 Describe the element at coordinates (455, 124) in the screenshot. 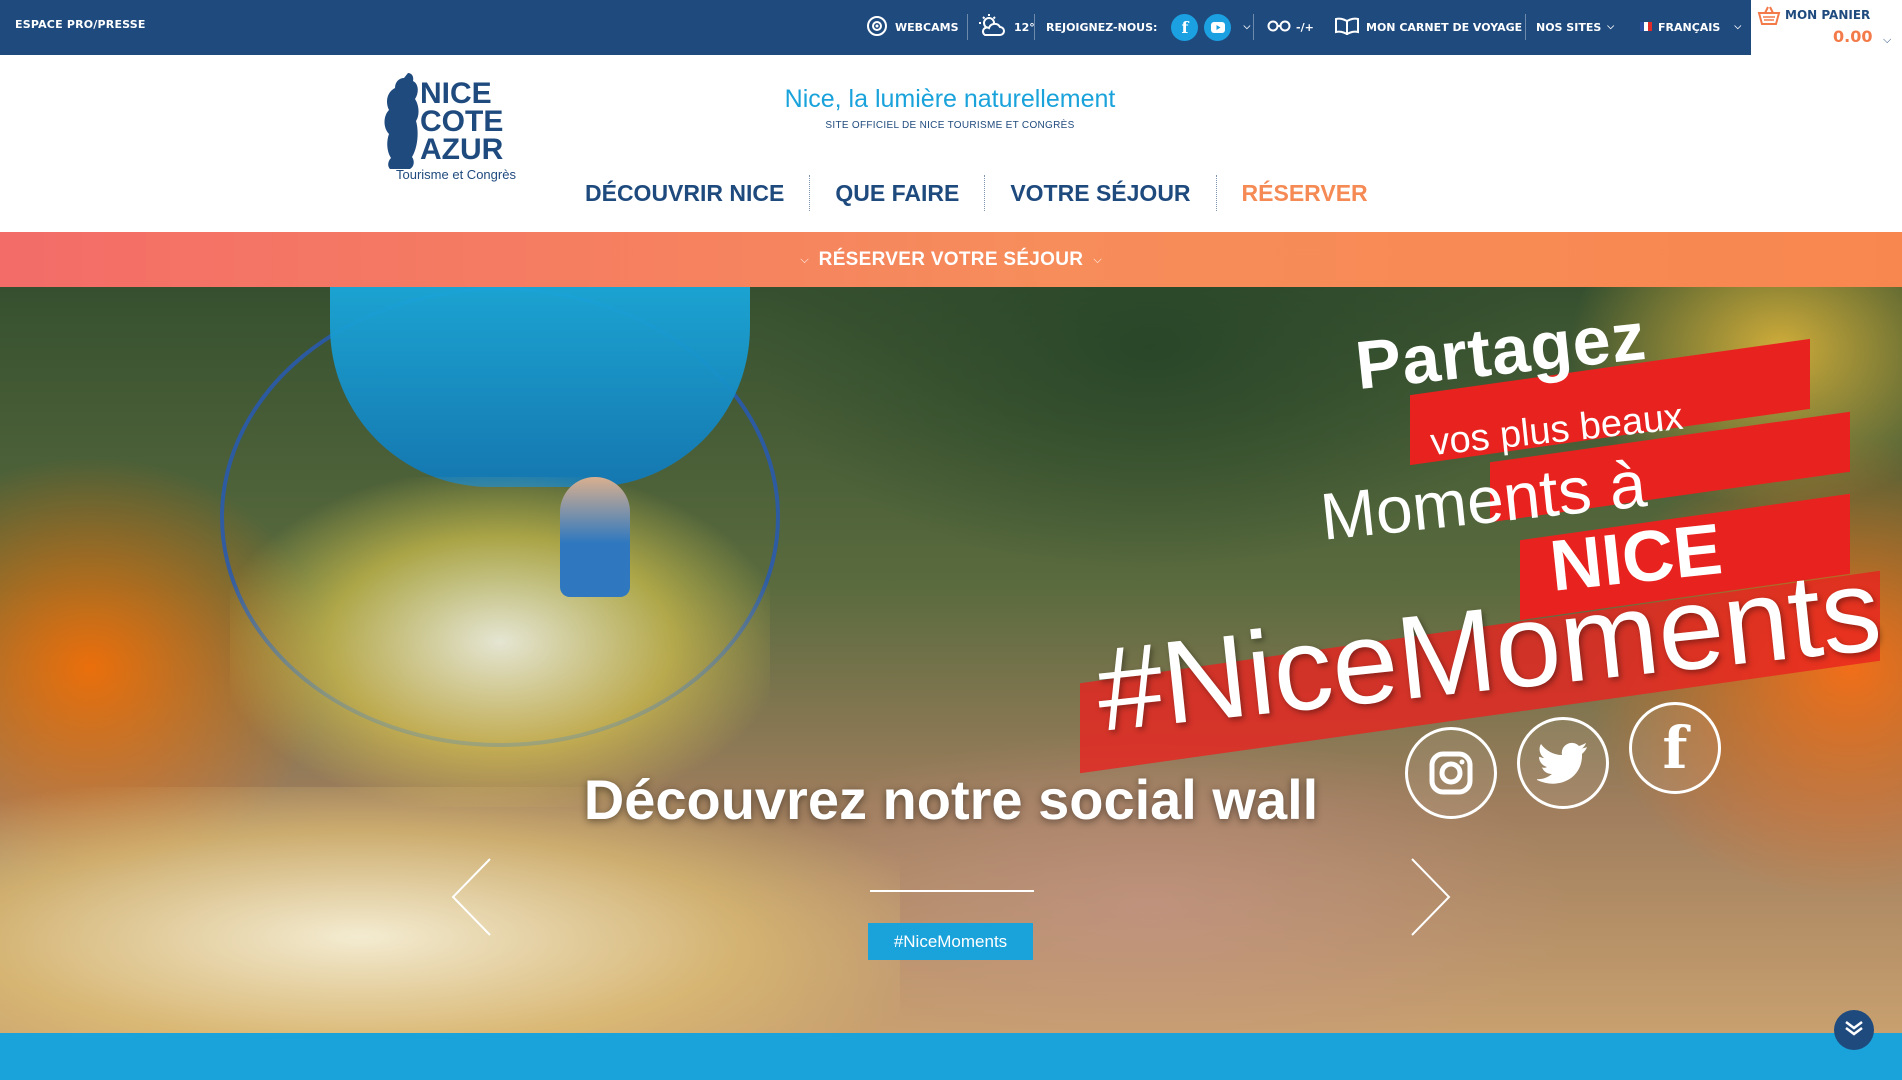

I see `site-logo: NICE COTE AZUR Tourisme et Congrès` at that location.